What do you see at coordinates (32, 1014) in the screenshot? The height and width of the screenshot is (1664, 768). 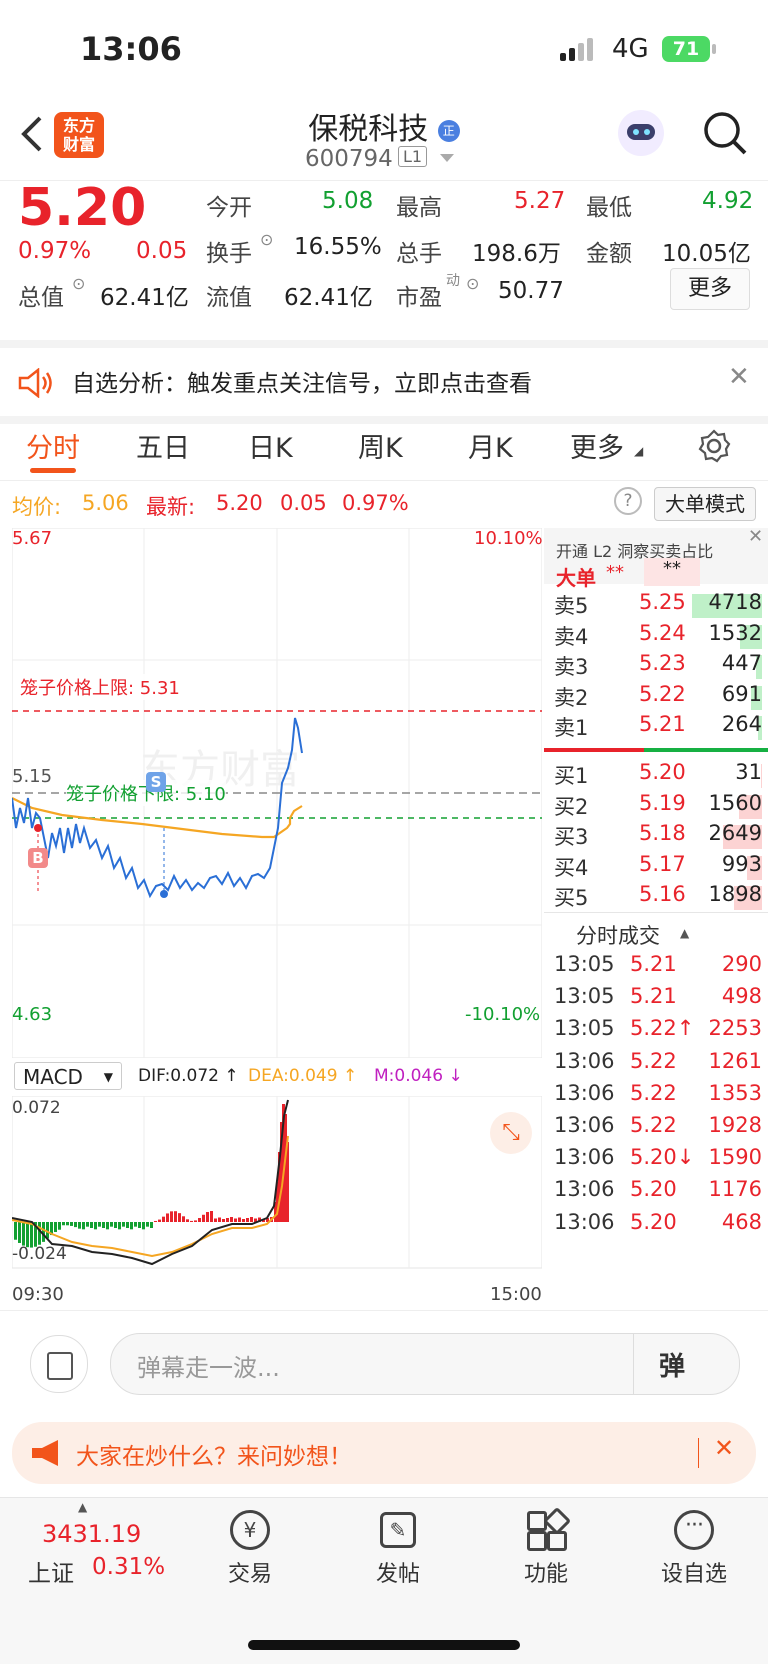 I see `y-bottom-label: 4.63` at bounding box center [32, 1014].